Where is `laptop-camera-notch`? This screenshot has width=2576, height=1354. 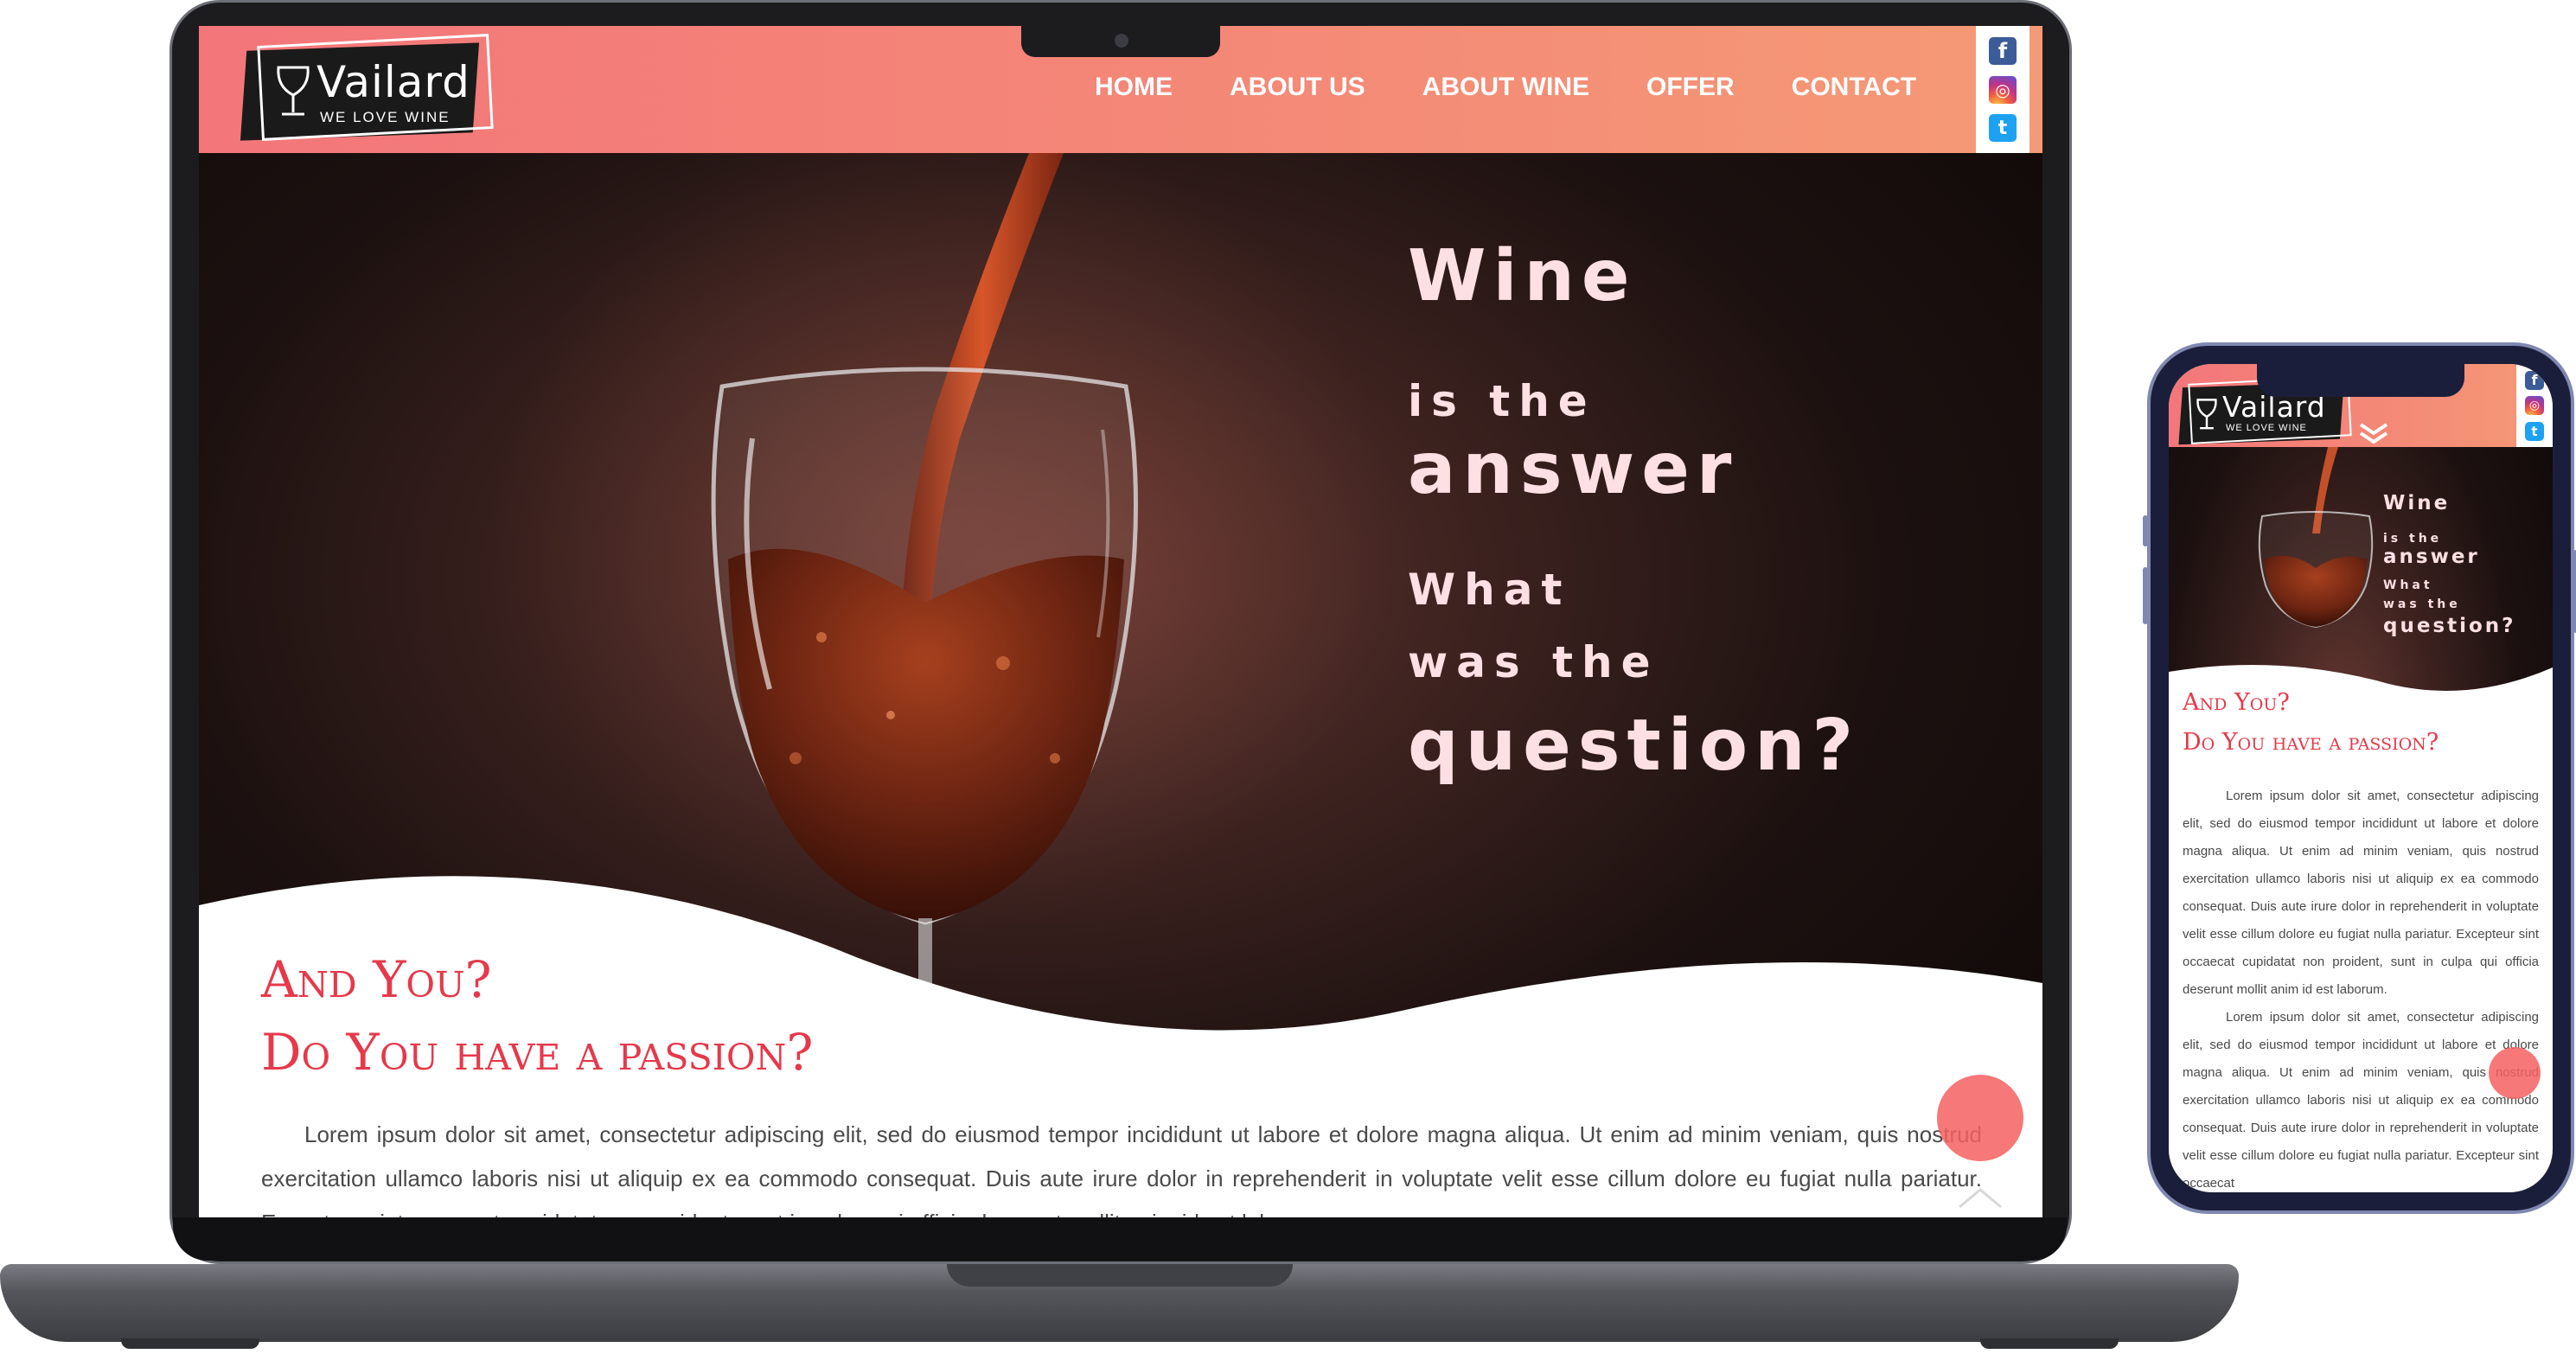 laptop-camera-notch is located at coordinates (1121, 42).